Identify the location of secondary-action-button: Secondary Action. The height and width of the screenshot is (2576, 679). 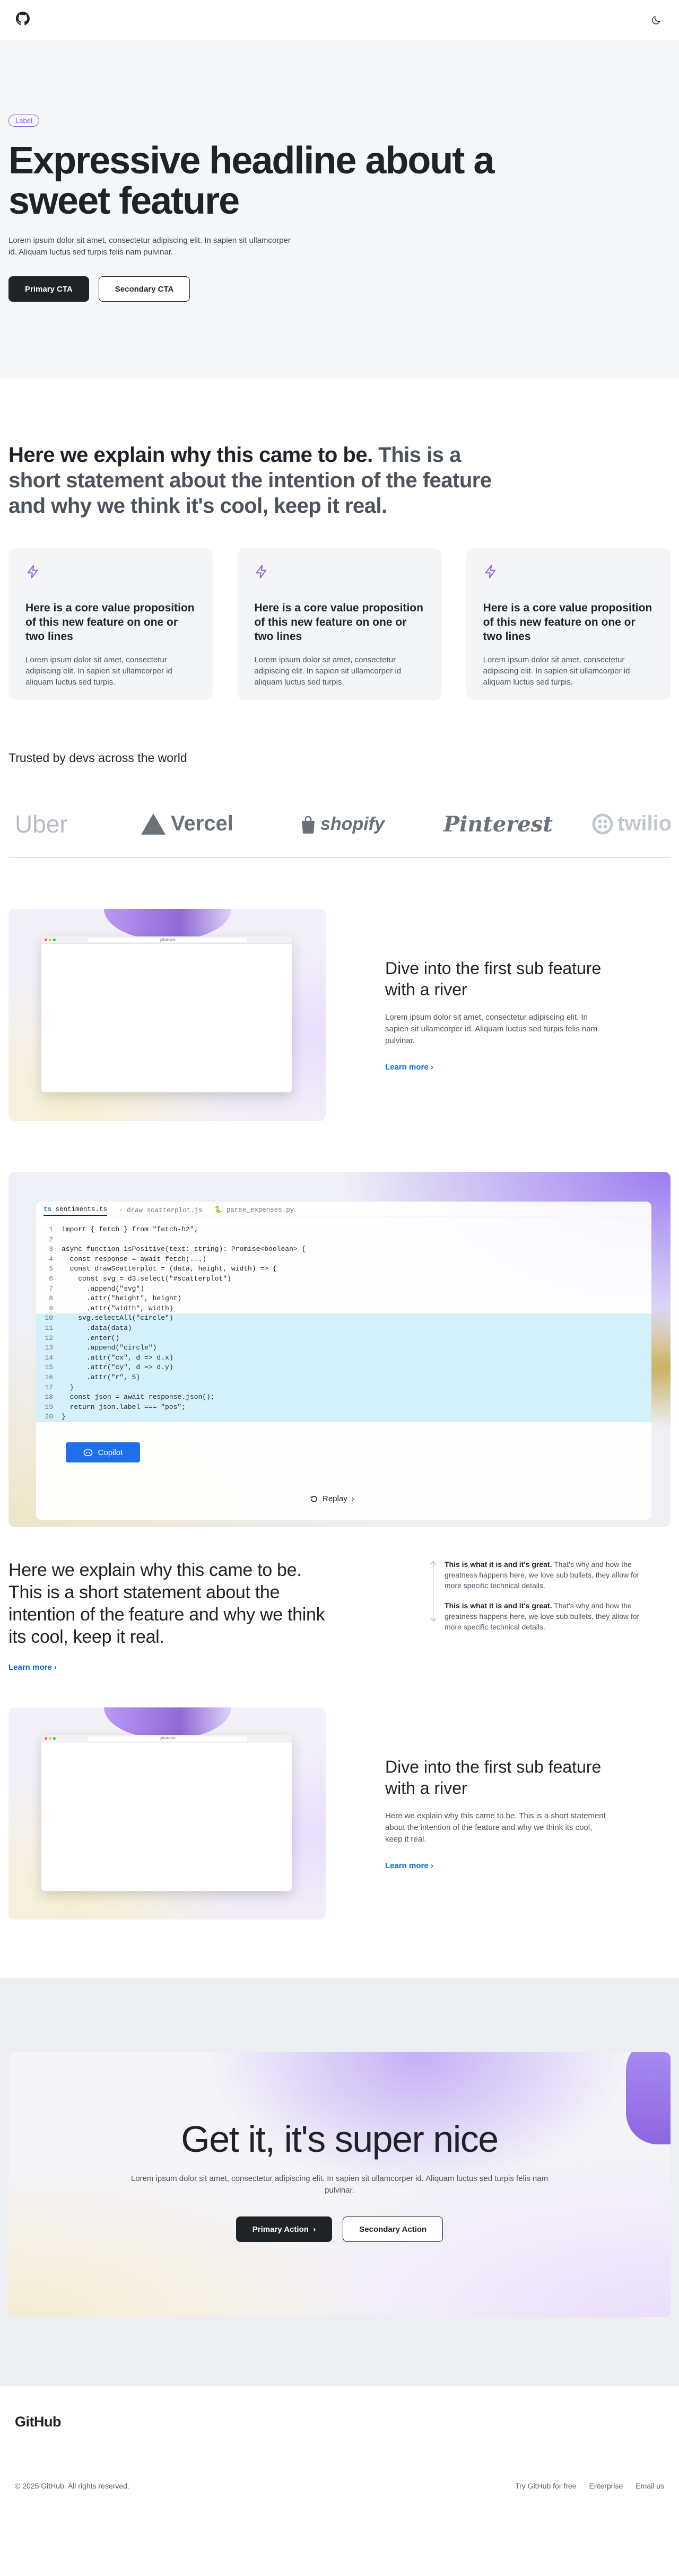
(393, 2229).